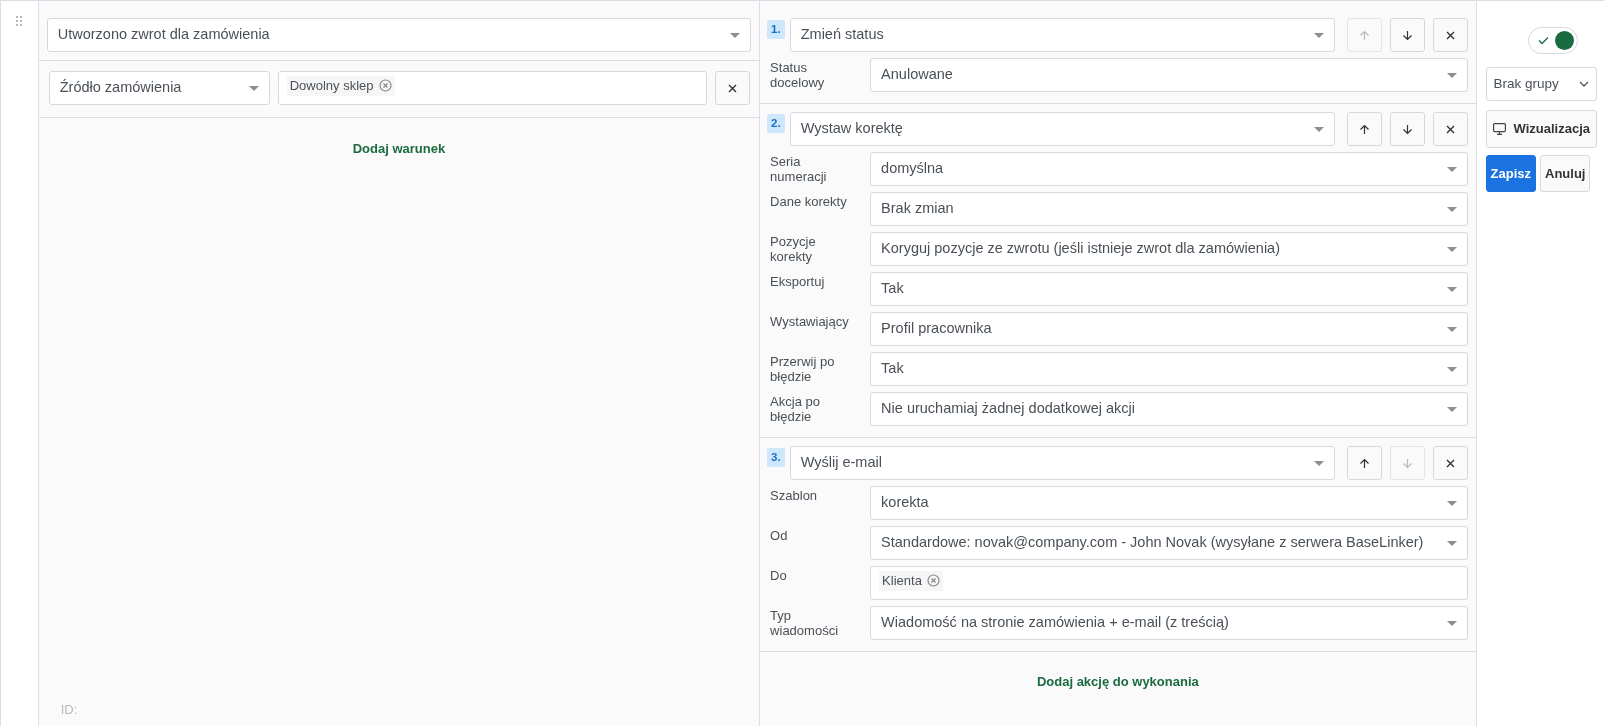 The image size is (1604, 726). What do you see at coordinates (805, 622) in the screenshot?
I see `field-label: Typ wiadomości` at bounding box center [805, 622].